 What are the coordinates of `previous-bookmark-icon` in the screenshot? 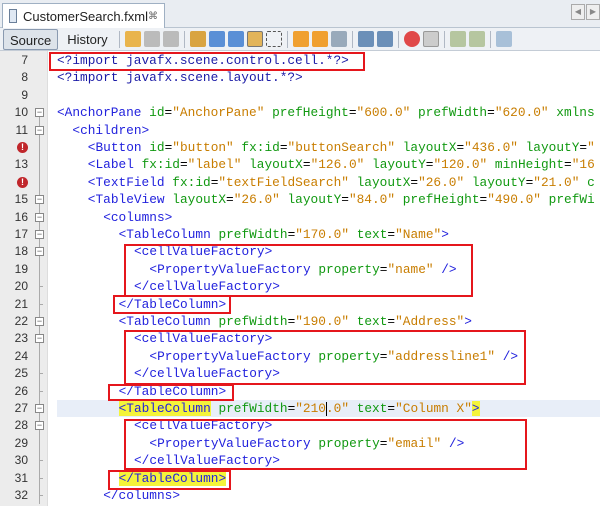 It's located at (300, 39).